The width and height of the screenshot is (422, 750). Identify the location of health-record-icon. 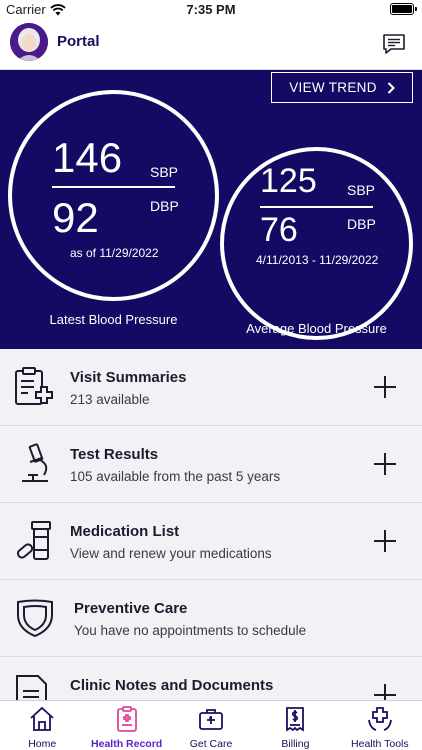
(126, 719).